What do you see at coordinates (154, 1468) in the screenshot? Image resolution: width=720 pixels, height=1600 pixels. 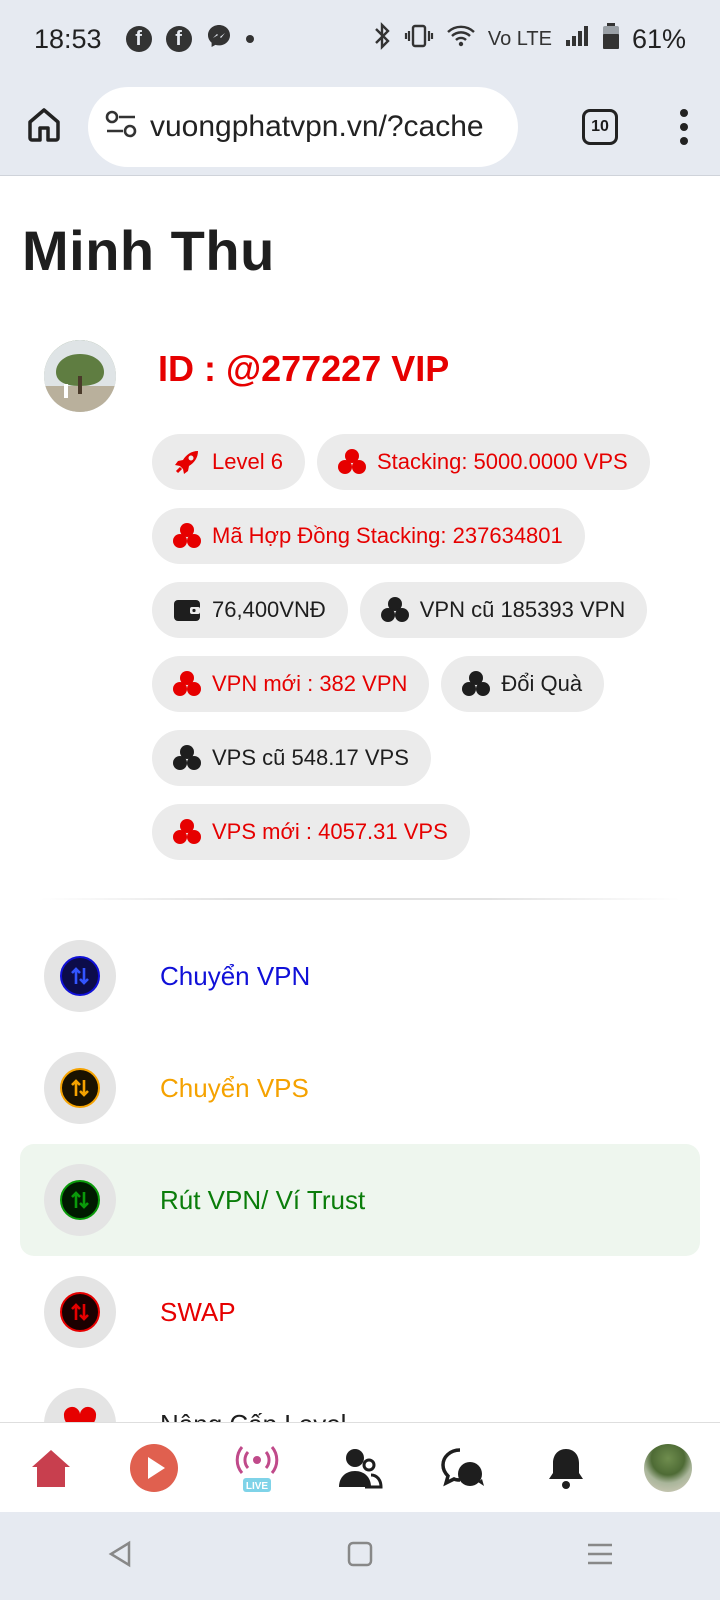 I see `play-icon` at bounding box center [154, 1468].